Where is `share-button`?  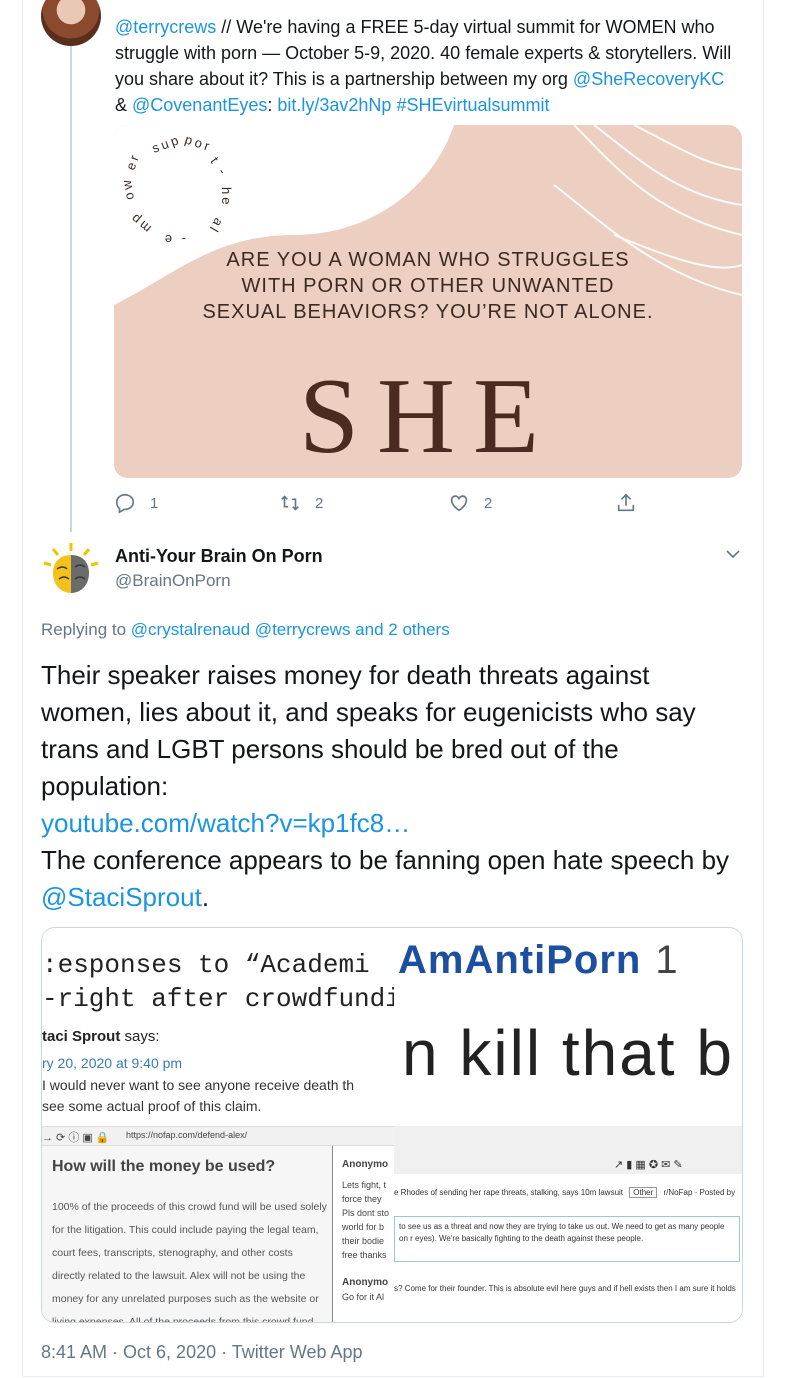
share-button is located at coordinates (626, 503).